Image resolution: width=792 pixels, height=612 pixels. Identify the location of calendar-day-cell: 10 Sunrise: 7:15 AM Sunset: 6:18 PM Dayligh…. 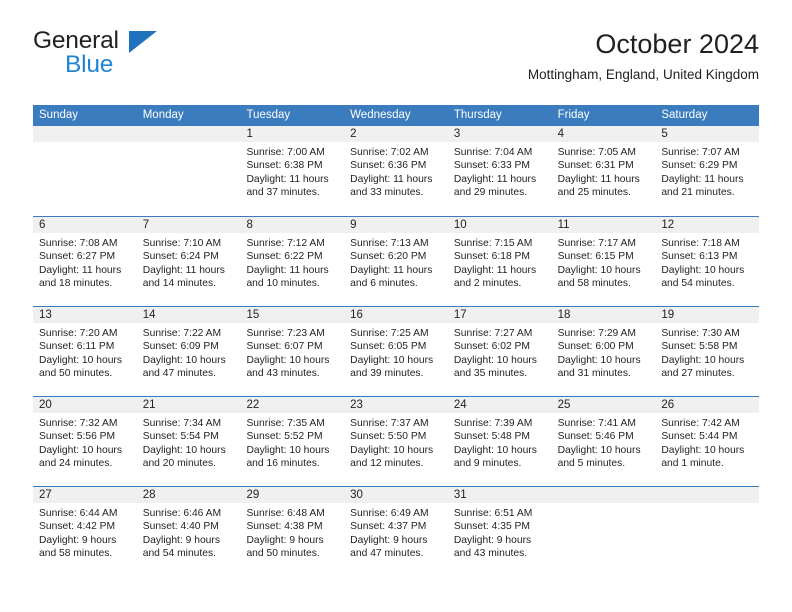
(499, 261).